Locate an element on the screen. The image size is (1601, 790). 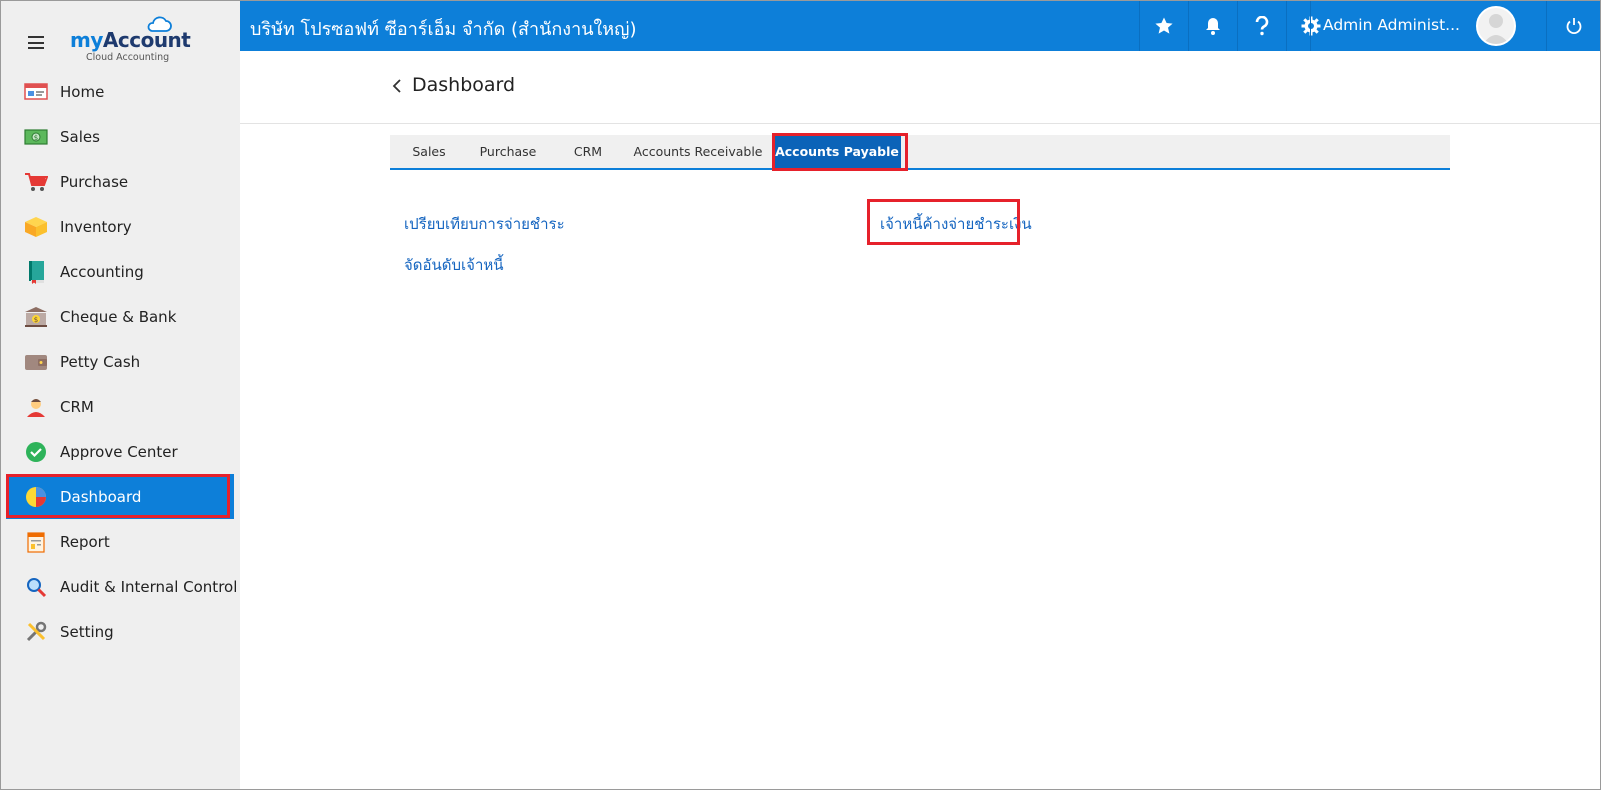
sidebar-item-cheque-bank: $ Cheque & Bank is located at coordinates (120, 316).